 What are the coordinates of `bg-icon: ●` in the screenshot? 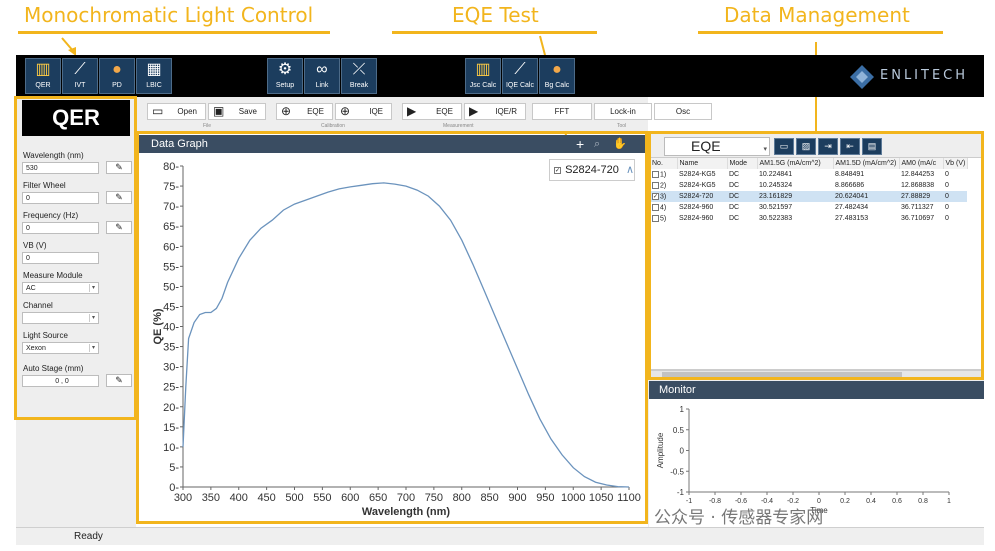 It's located at (557, 69).